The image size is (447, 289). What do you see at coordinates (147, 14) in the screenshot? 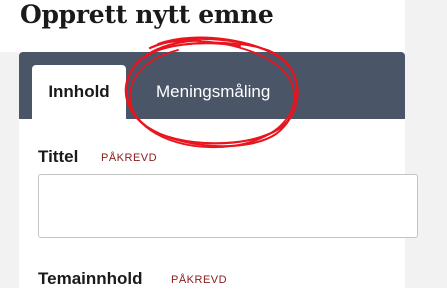
I see `page-title: Opprett nytt emne` at bounding box center [147, 14].